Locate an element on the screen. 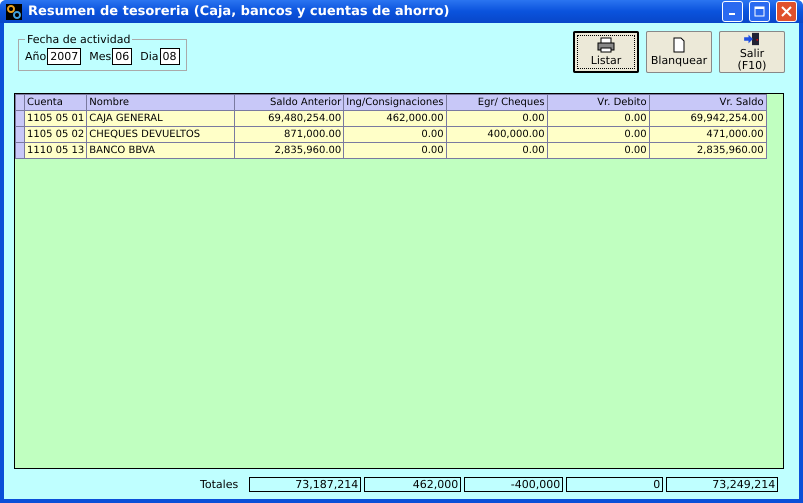 The image size is (803, 503). table-cell: 462,000.00 is located at coordinates (395, 118).